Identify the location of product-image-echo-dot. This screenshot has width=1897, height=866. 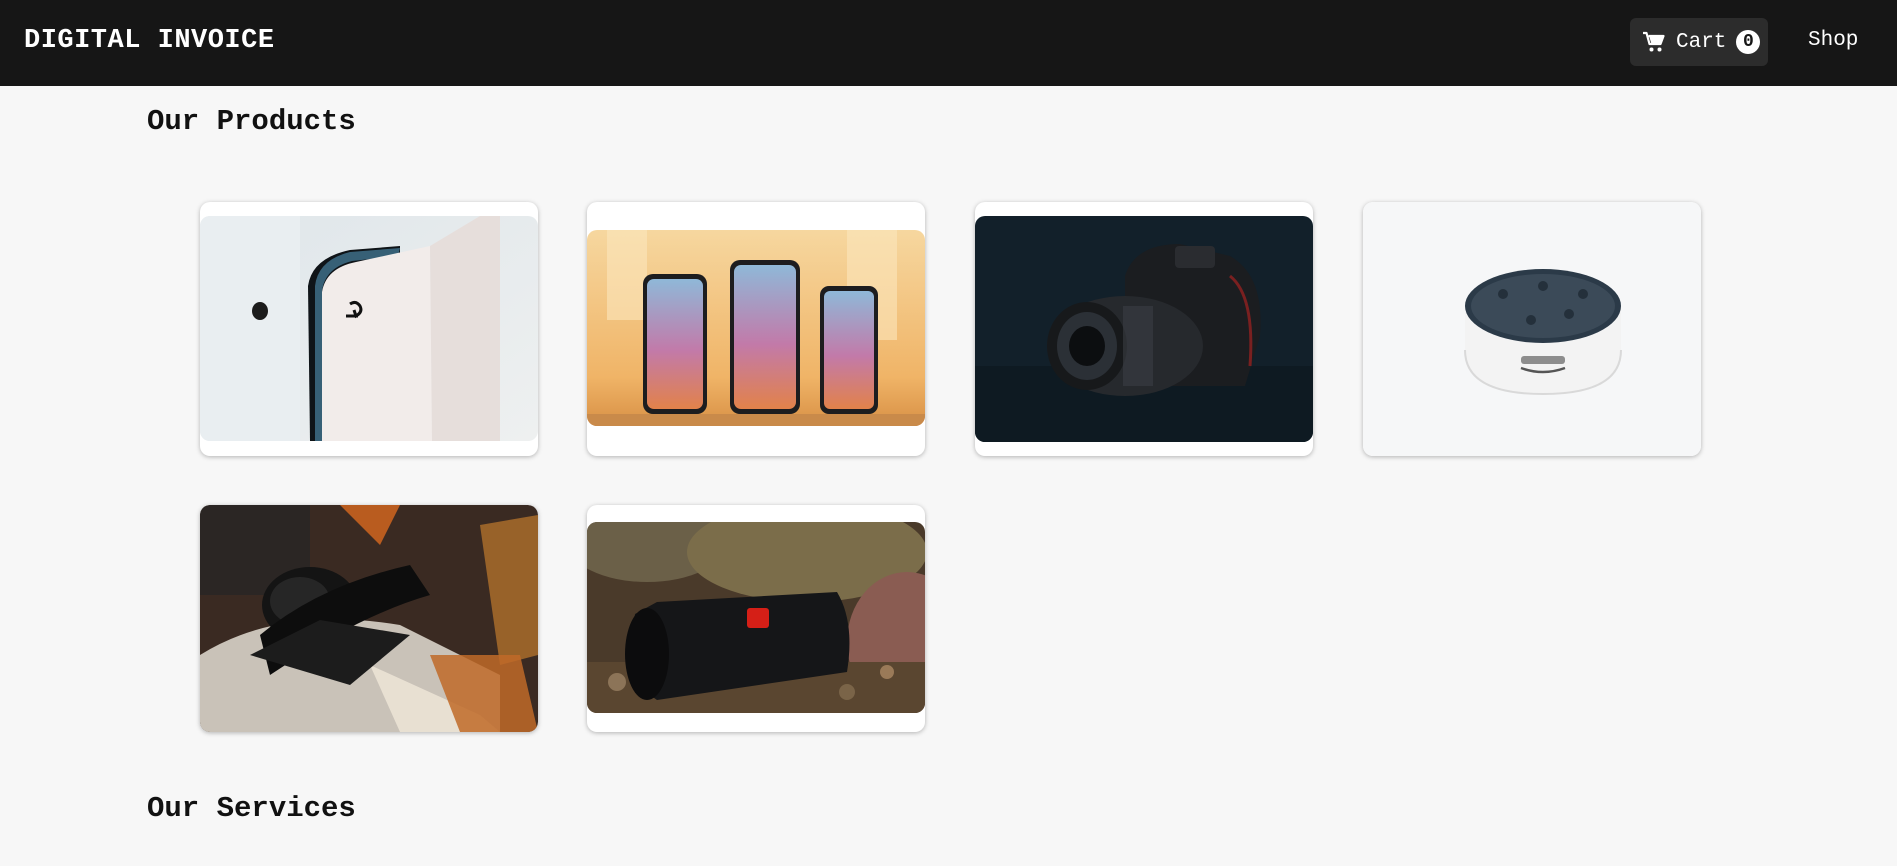
(1532, 329).